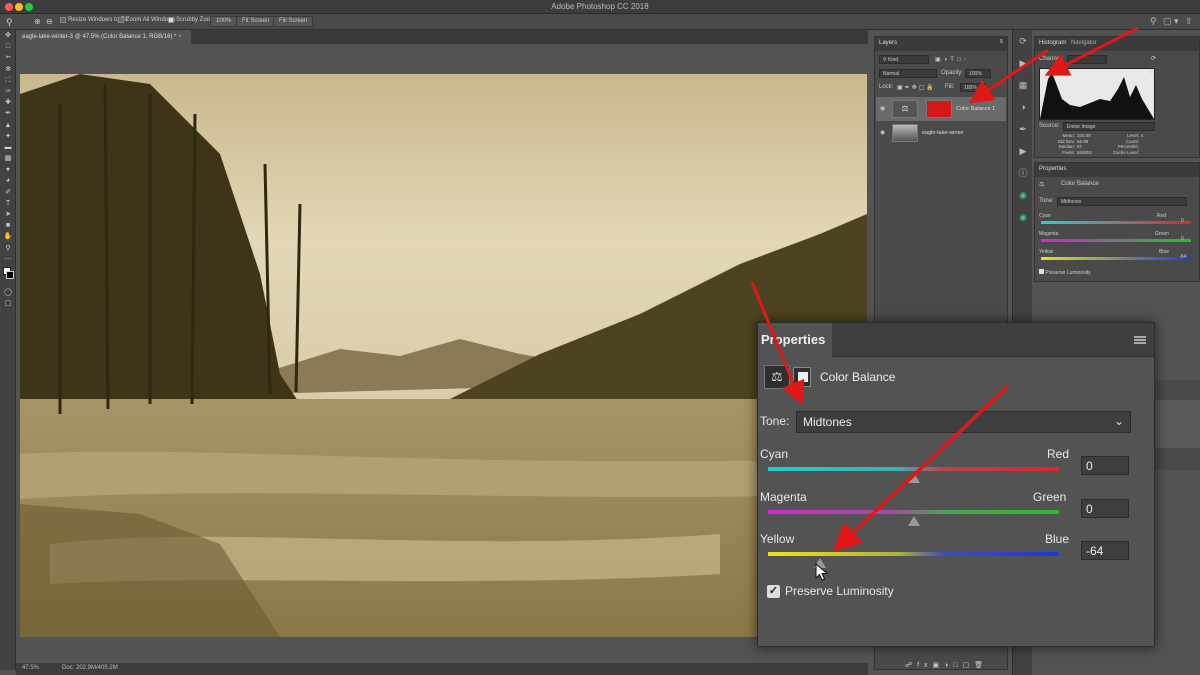 This screenshot has width=1200, height=675. I want to click on opacity-label: Opacity:, so click(952, 73).